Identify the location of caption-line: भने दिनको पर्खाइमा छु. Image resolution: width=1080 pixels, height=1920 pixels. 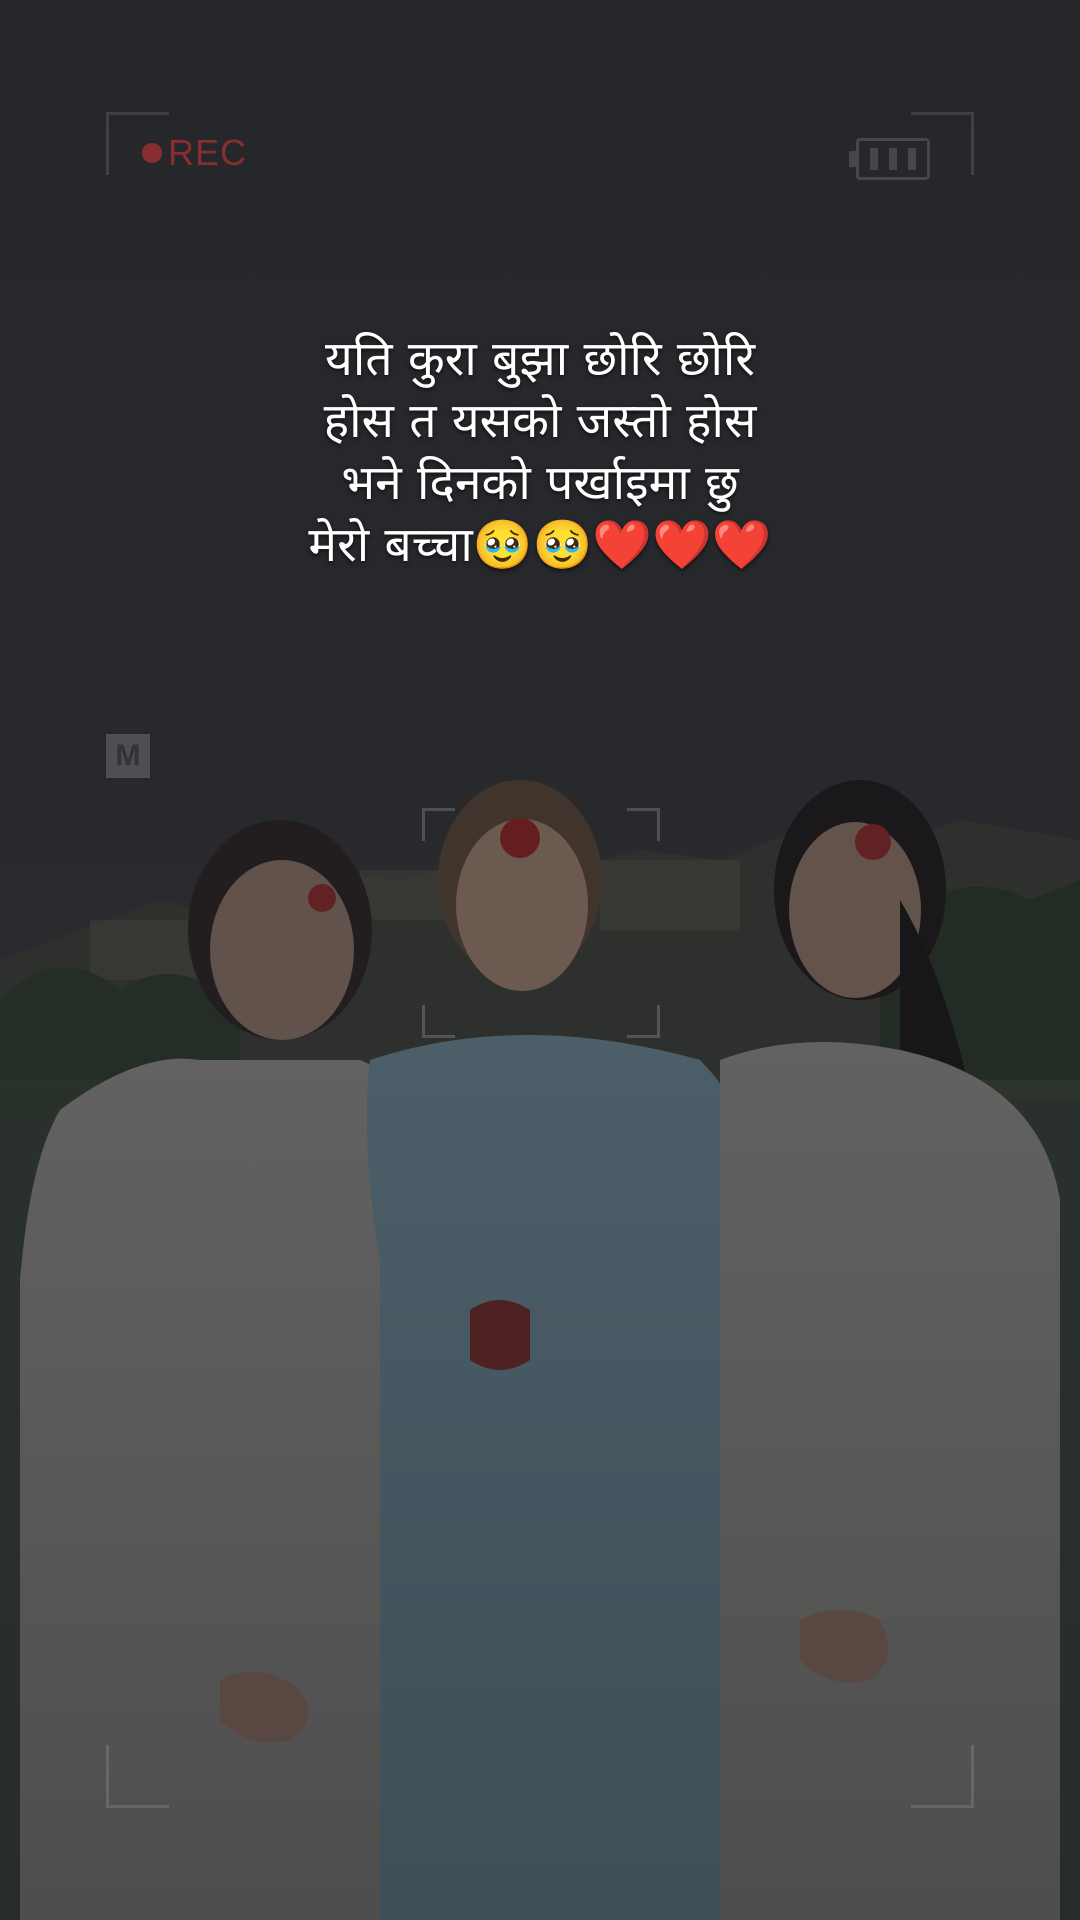
(540, 483).